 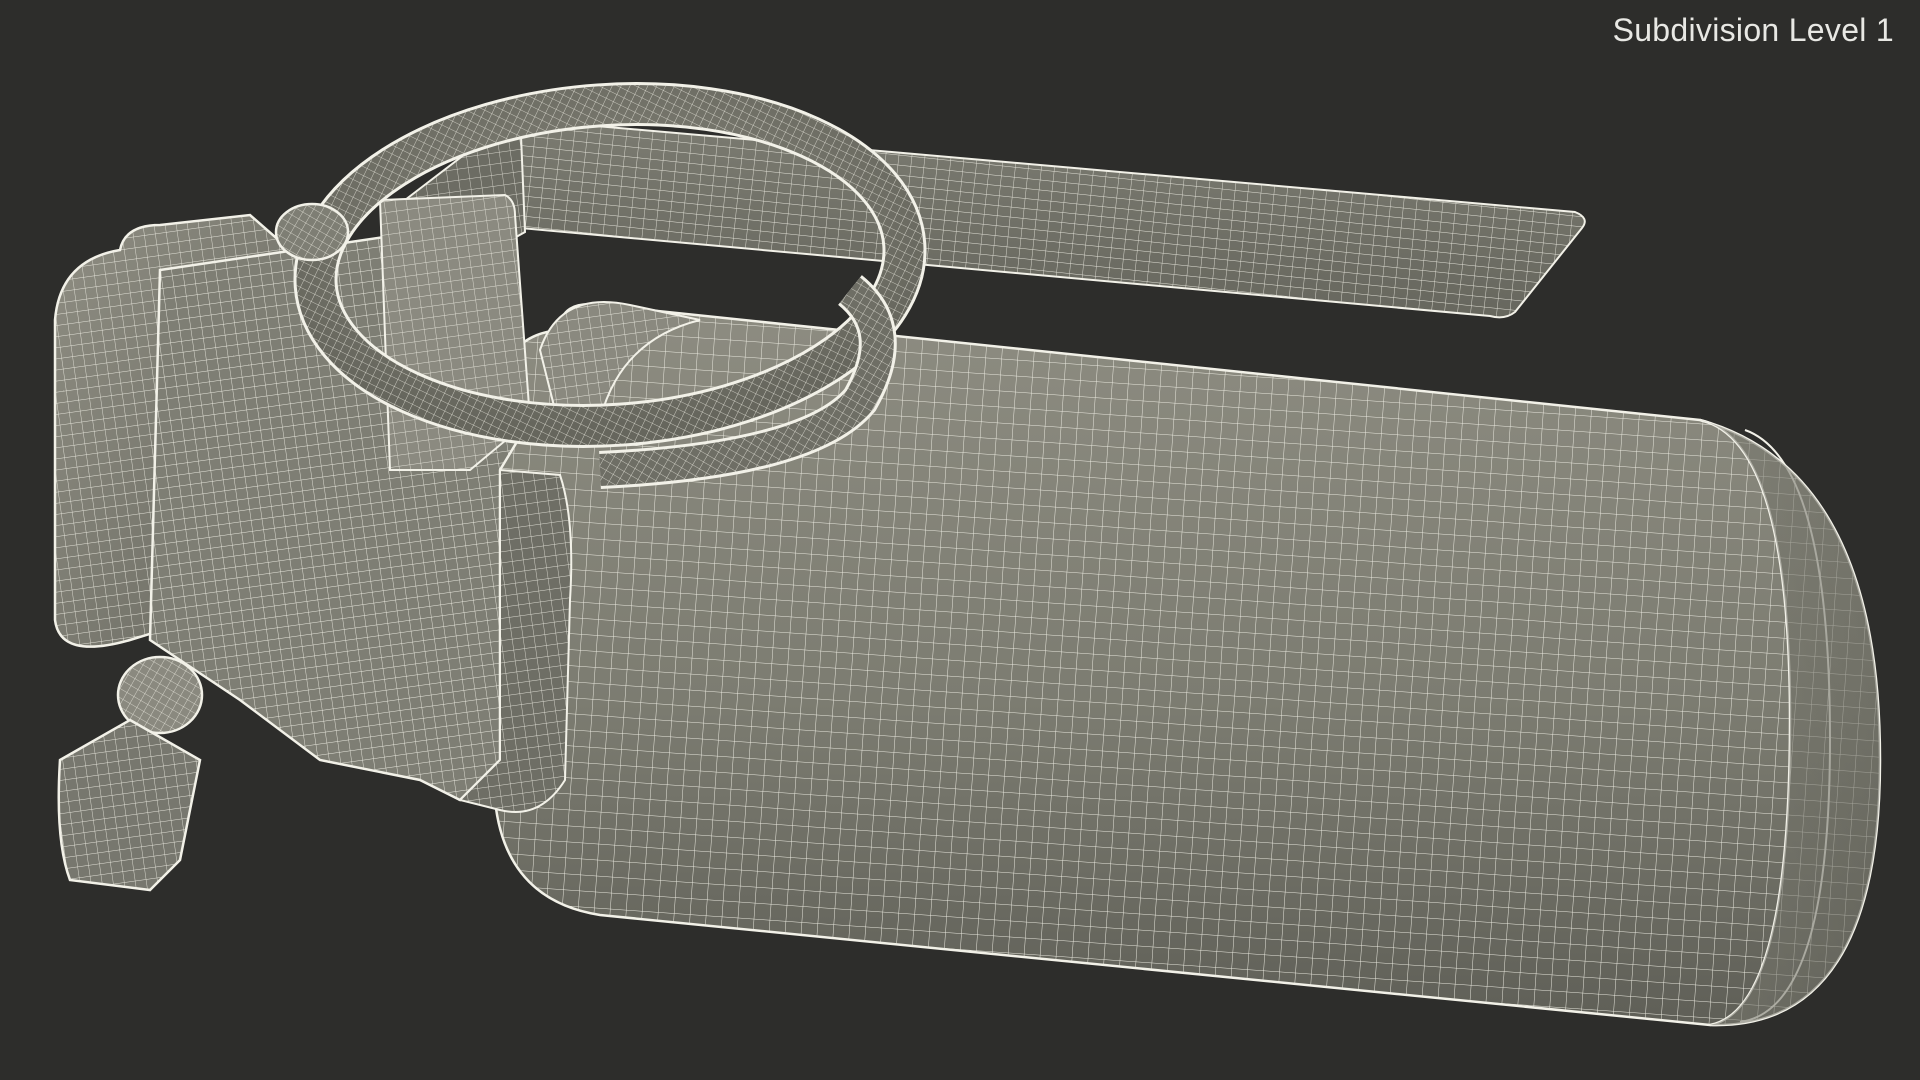 What do you see at coordinates (1753, 30) in the screenshot?
I see `subdivision-level-label: Subdivision Level 1` at bounding box center [1753, 30].